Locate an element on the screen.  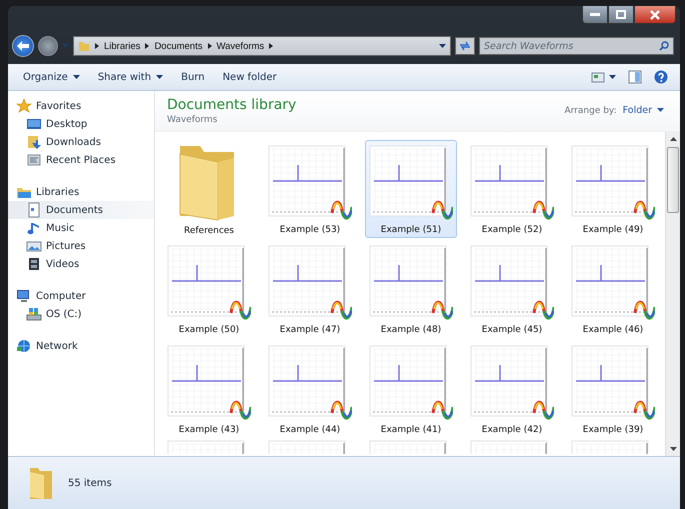
refresh-icon is located at coordinates (465, 46).